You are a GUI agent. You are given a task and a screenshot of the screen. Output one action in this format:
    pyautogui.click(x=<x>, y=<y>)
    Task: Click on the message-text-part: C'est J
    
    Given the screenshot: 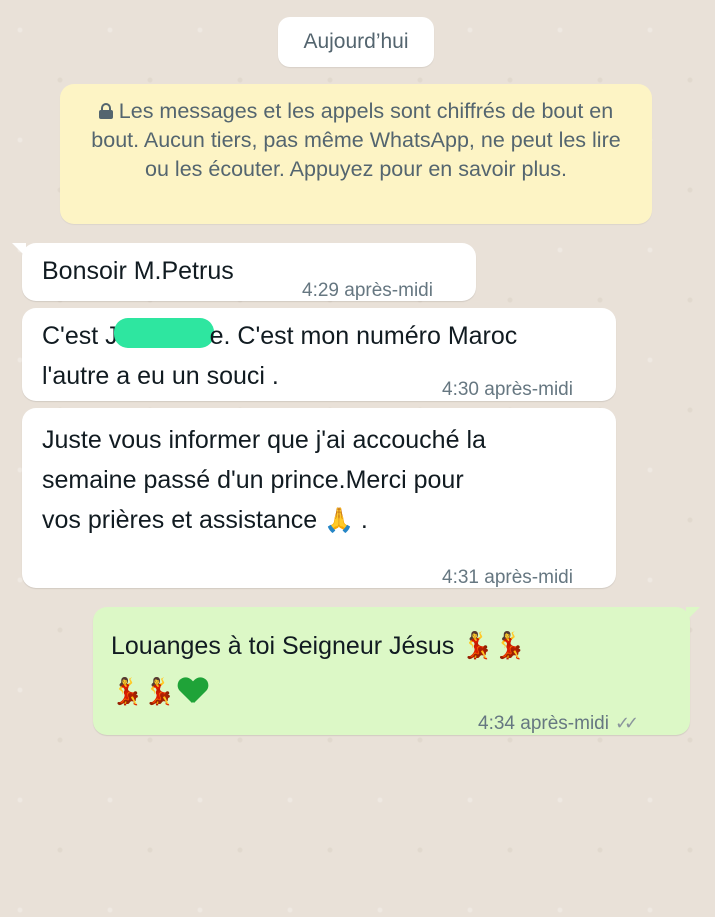 What is the action you would take?
    pyautogui.click(x=80, y=336)
    